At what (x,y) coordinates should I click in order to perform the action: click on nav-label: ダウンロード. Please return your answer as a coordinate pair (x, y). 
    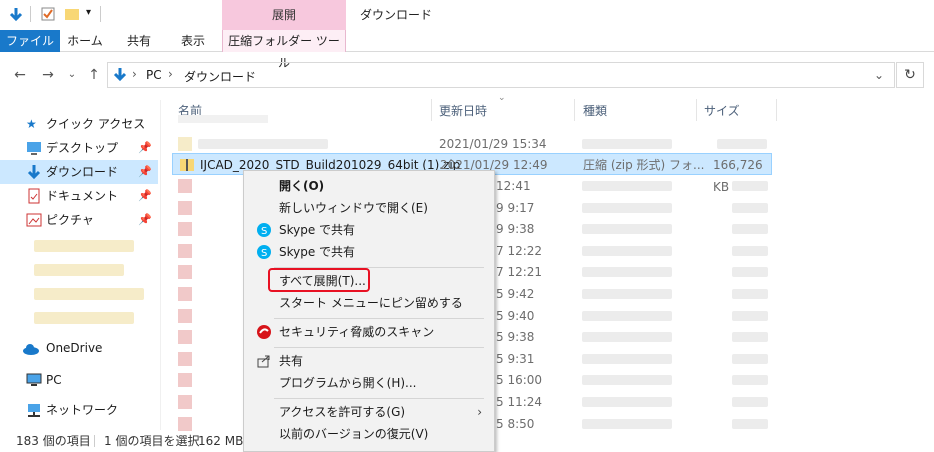
    Looking at the image, I should click on (82, 172).